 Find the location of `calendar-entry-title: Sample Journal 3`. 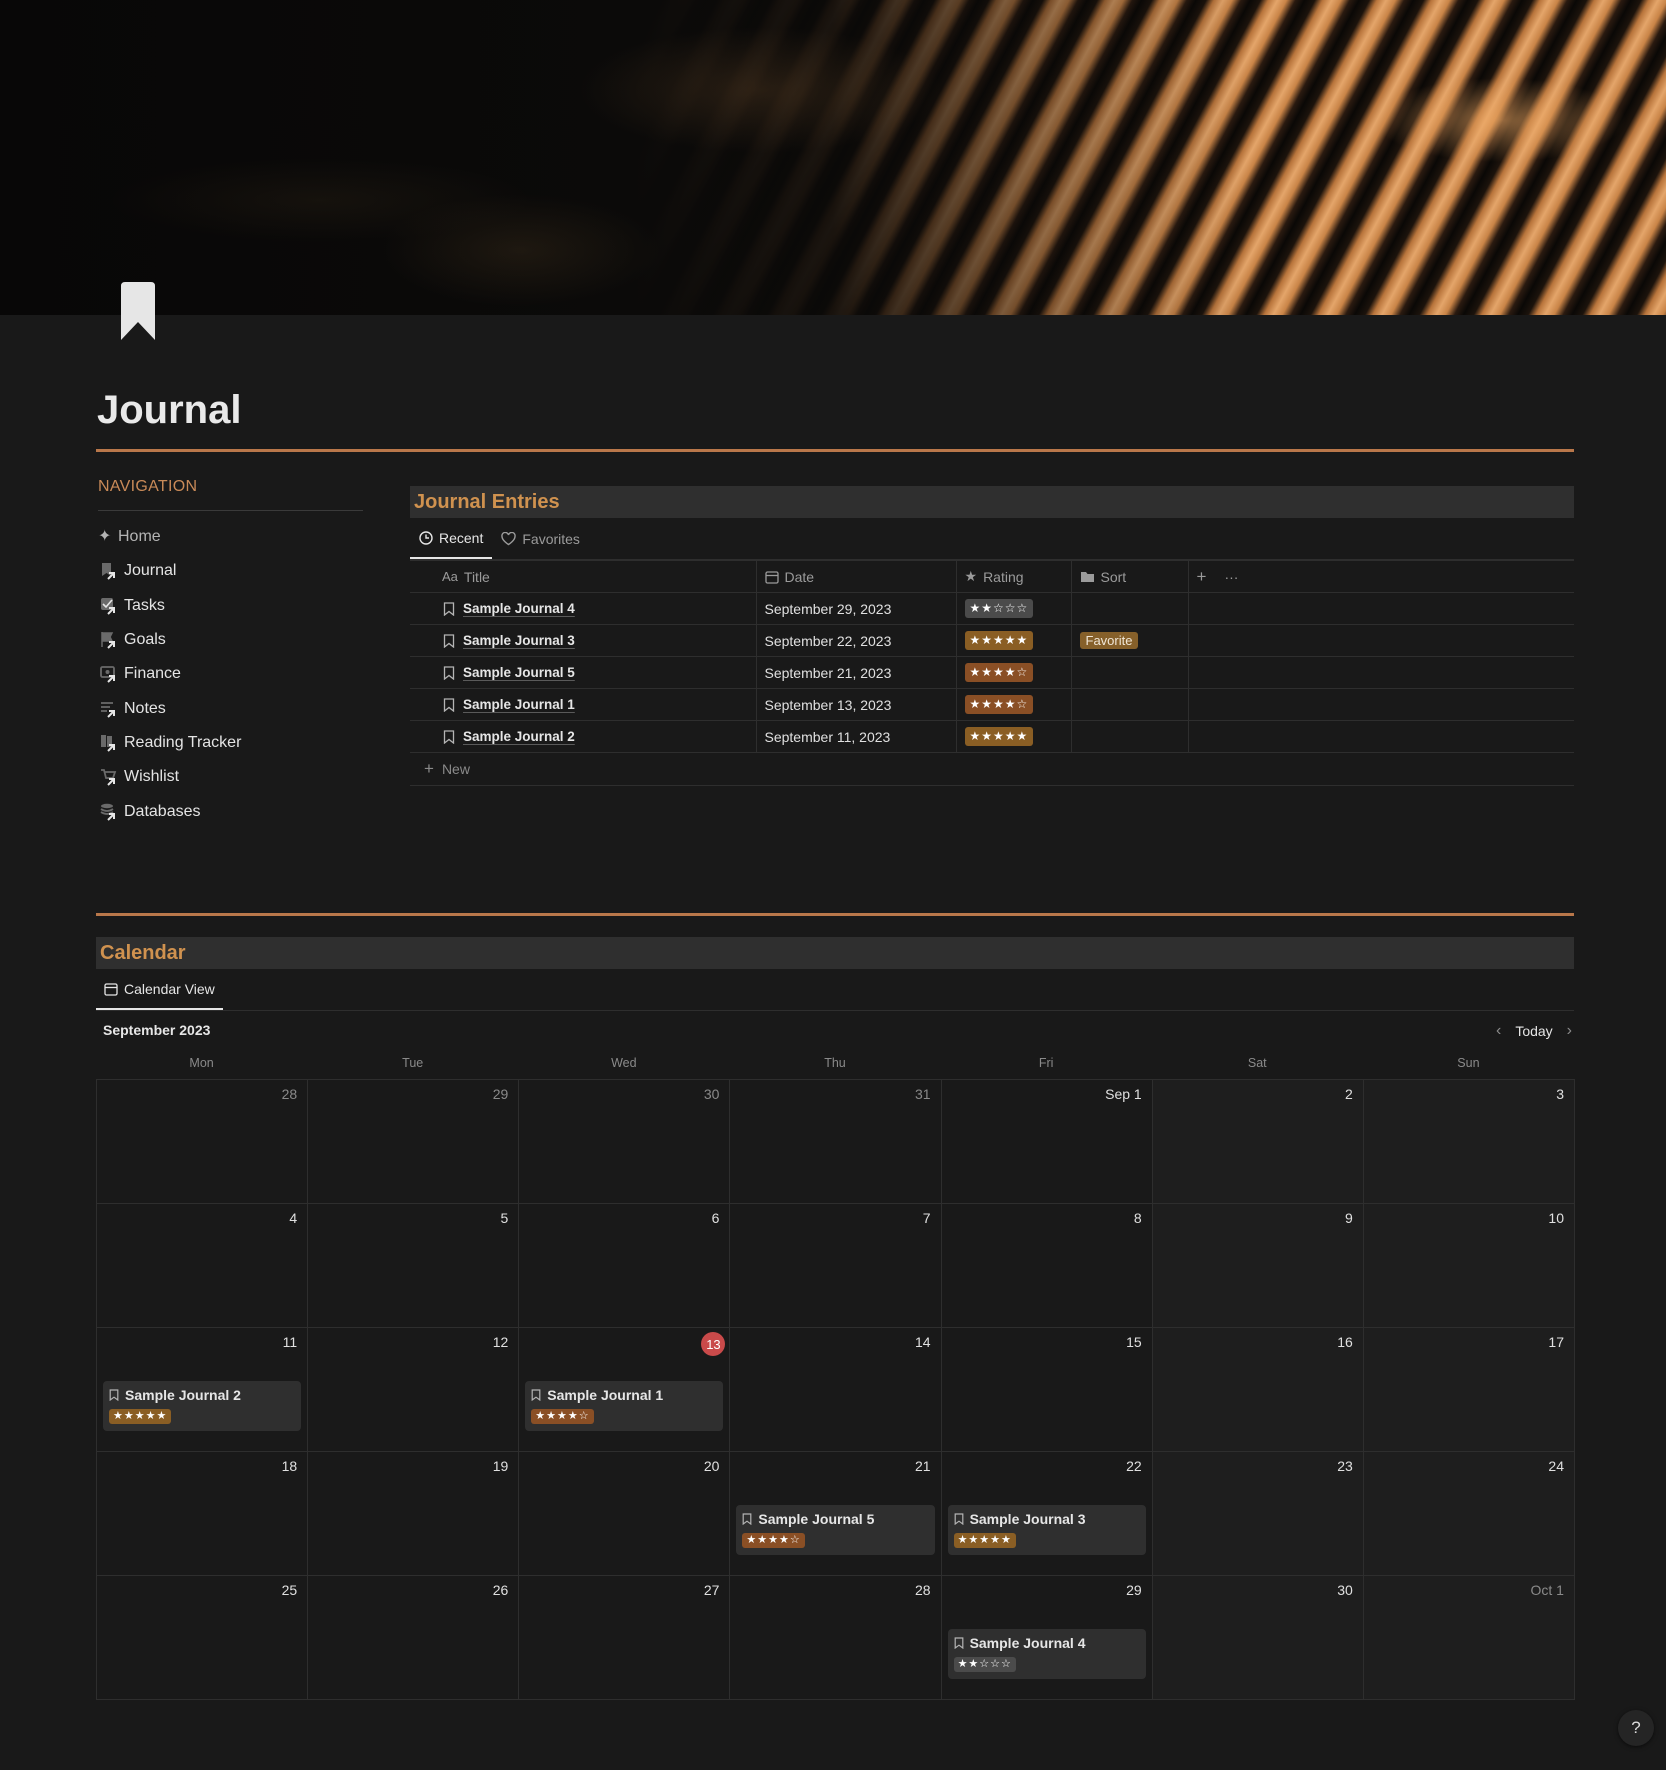

calendar-entry-title: Sample Journal 3 is located at coordinates (1027, 1519).